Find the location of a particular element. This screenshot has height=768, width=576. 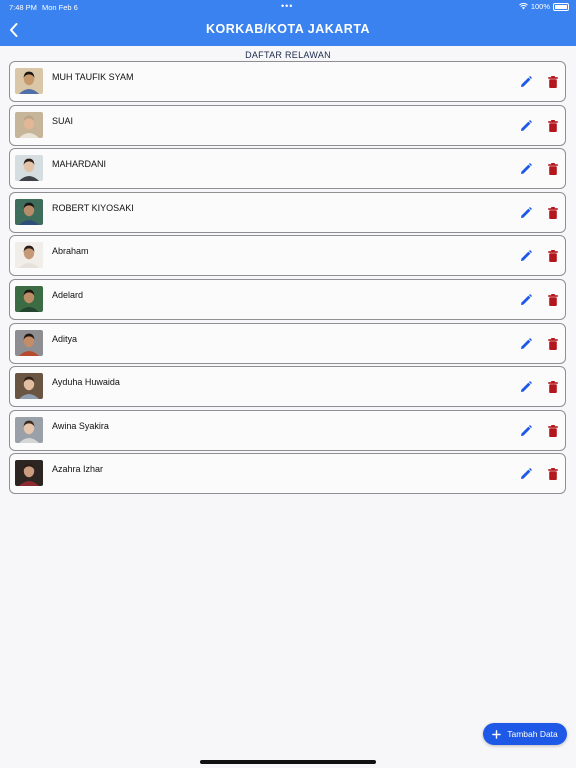

battery-icon is located at coordinates (561, 6).